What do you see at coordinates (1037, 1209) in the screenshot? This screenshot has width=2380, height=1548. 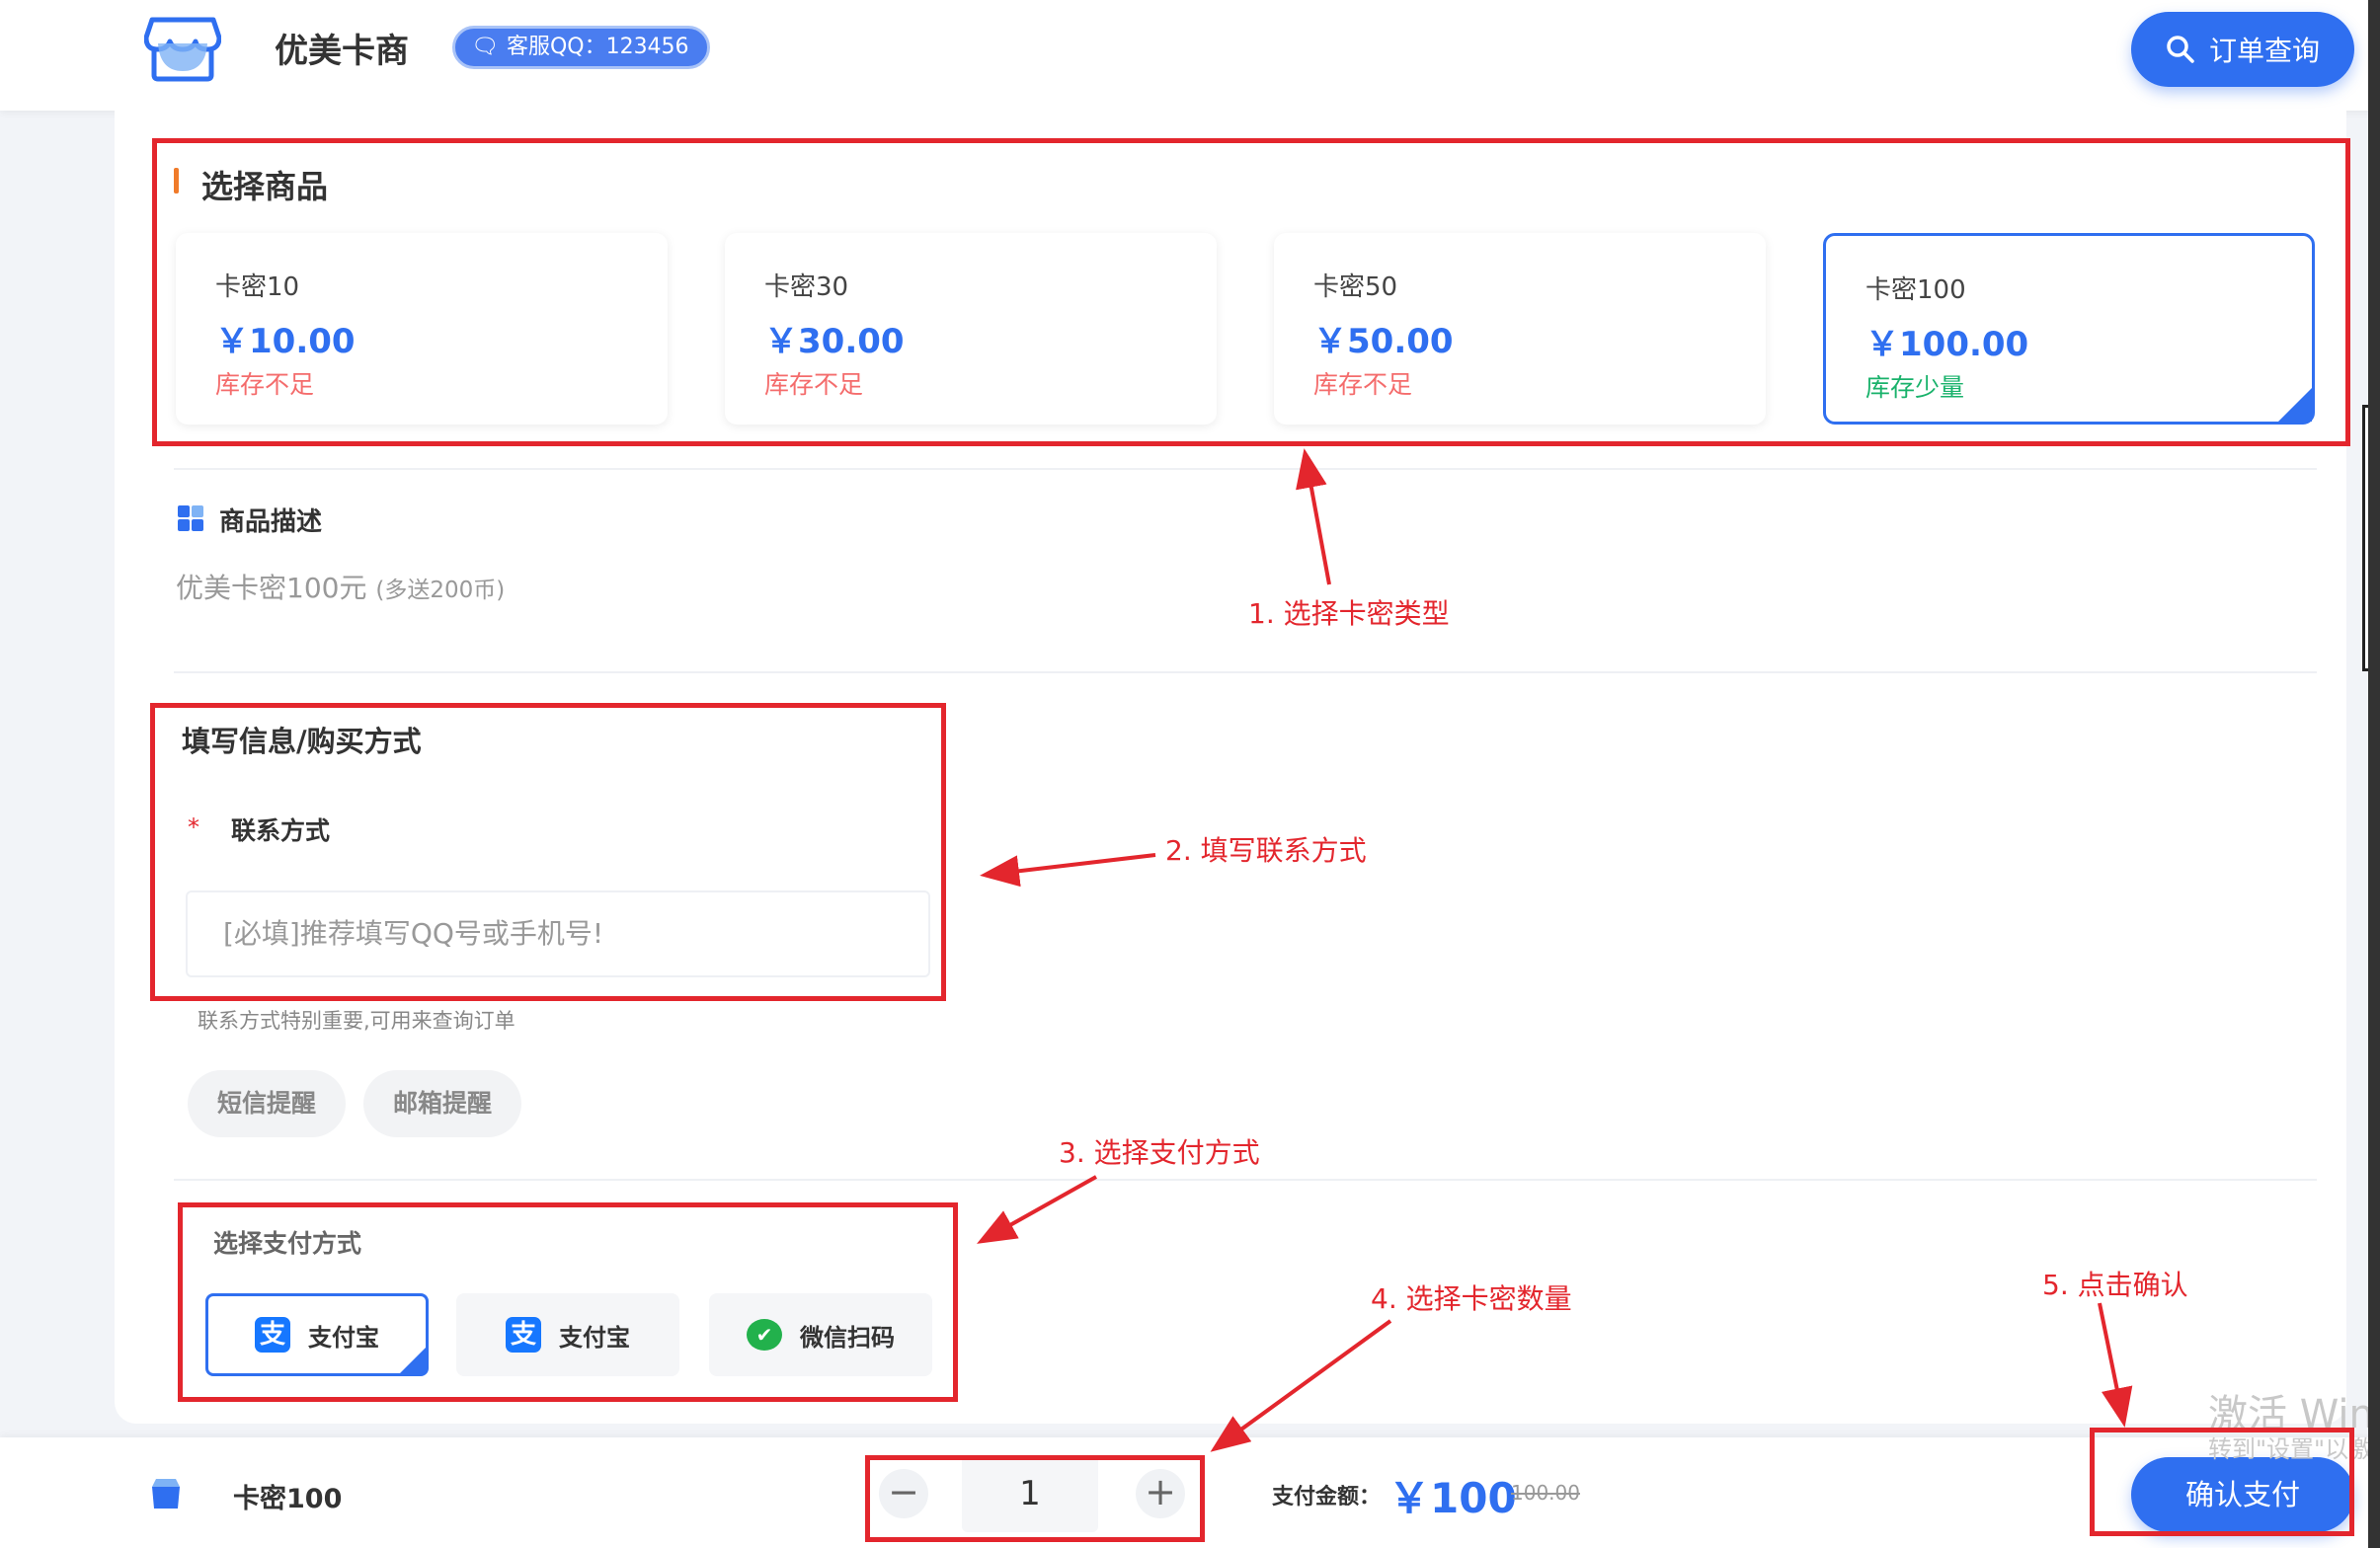 I see `arrow-step3` at bounding box center [1037, 1209].